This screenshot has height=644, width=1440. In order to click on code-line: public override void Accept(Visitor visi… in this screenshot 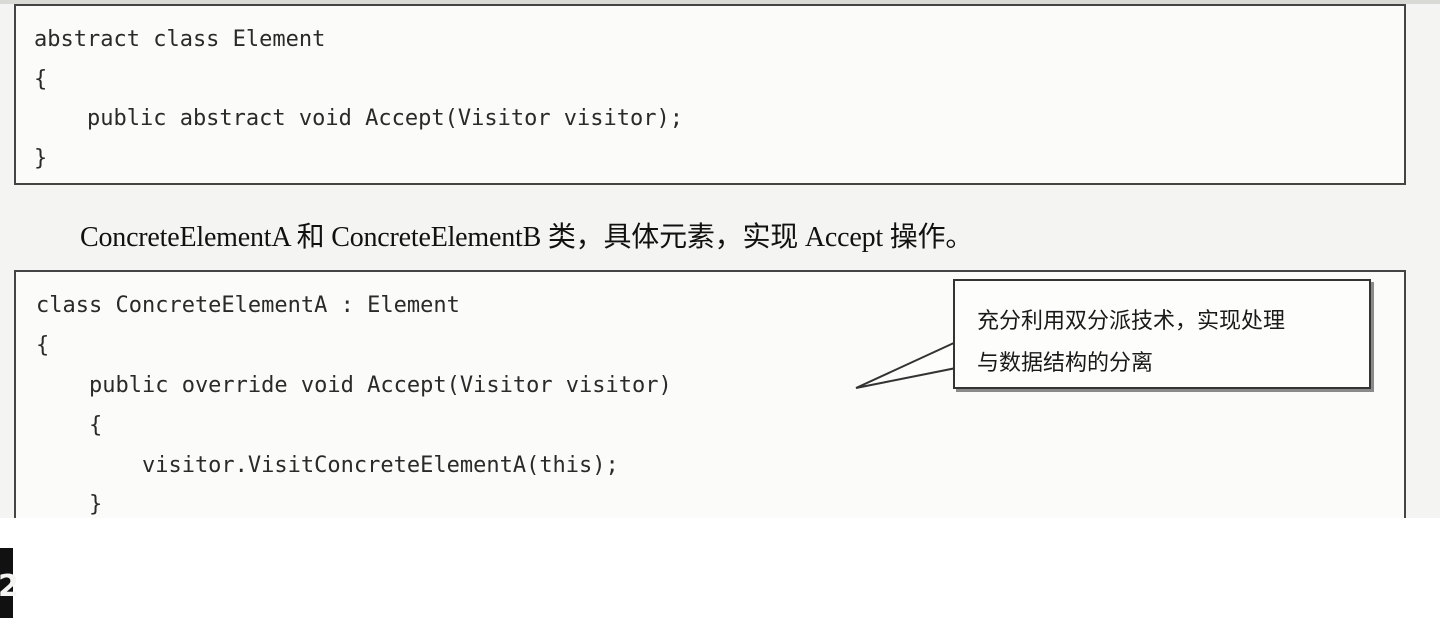, I will do `click(354, 385)`.